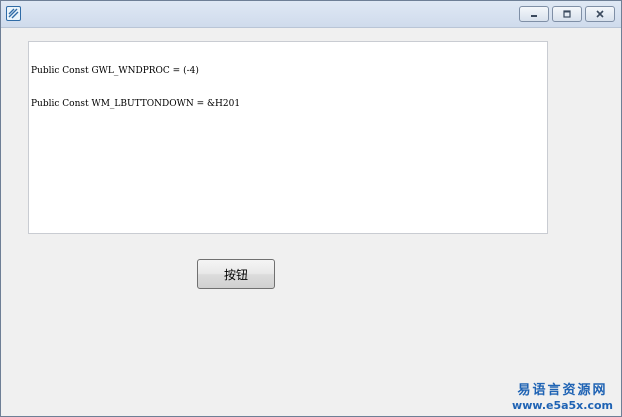 The height and width of the screenshot is (417, 622). I want to click on watermark-title: 易语言资源网, so click(562, 390).